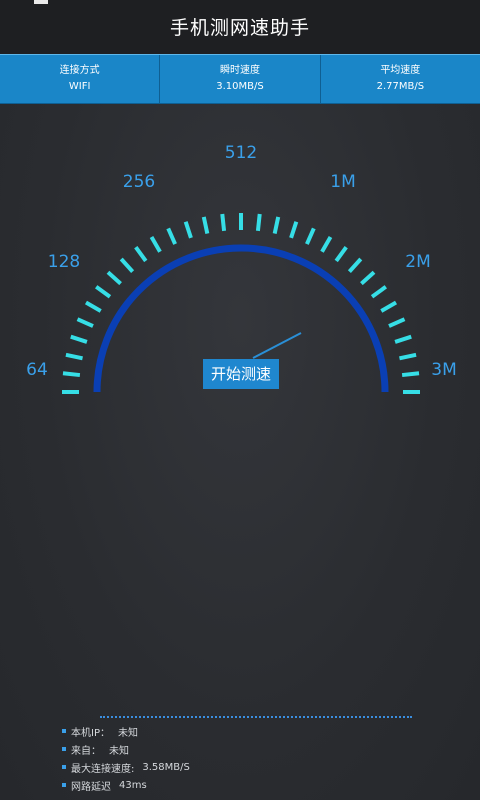 This screenshot has width=480, height=800. Describe the element at coordinates (400, 70) in the screenshot. I see `stat-label: 平均速度` at that location.